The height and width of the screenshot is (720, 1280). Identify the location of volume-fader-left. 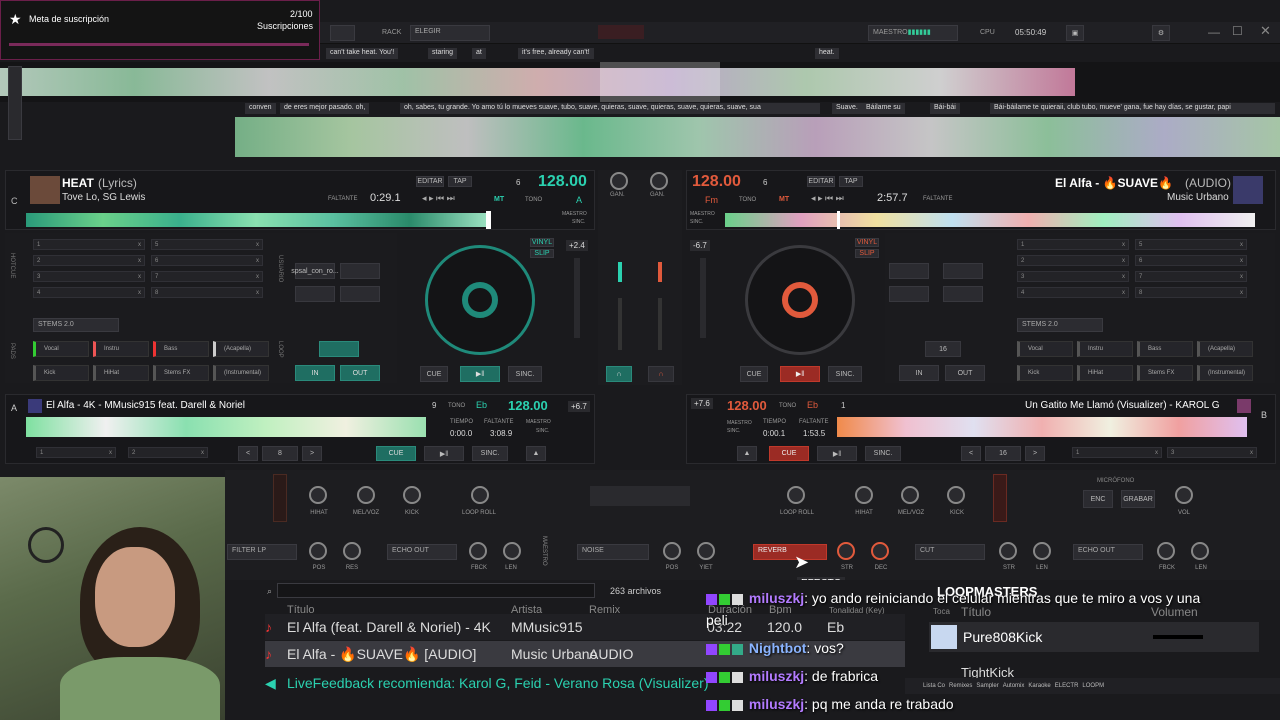
(620, 324).